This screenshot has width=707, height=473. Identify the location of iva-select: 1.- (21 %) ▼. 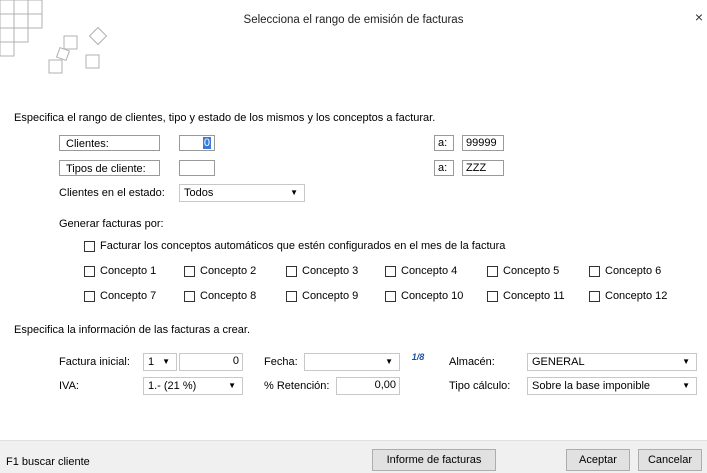
(193, 386).